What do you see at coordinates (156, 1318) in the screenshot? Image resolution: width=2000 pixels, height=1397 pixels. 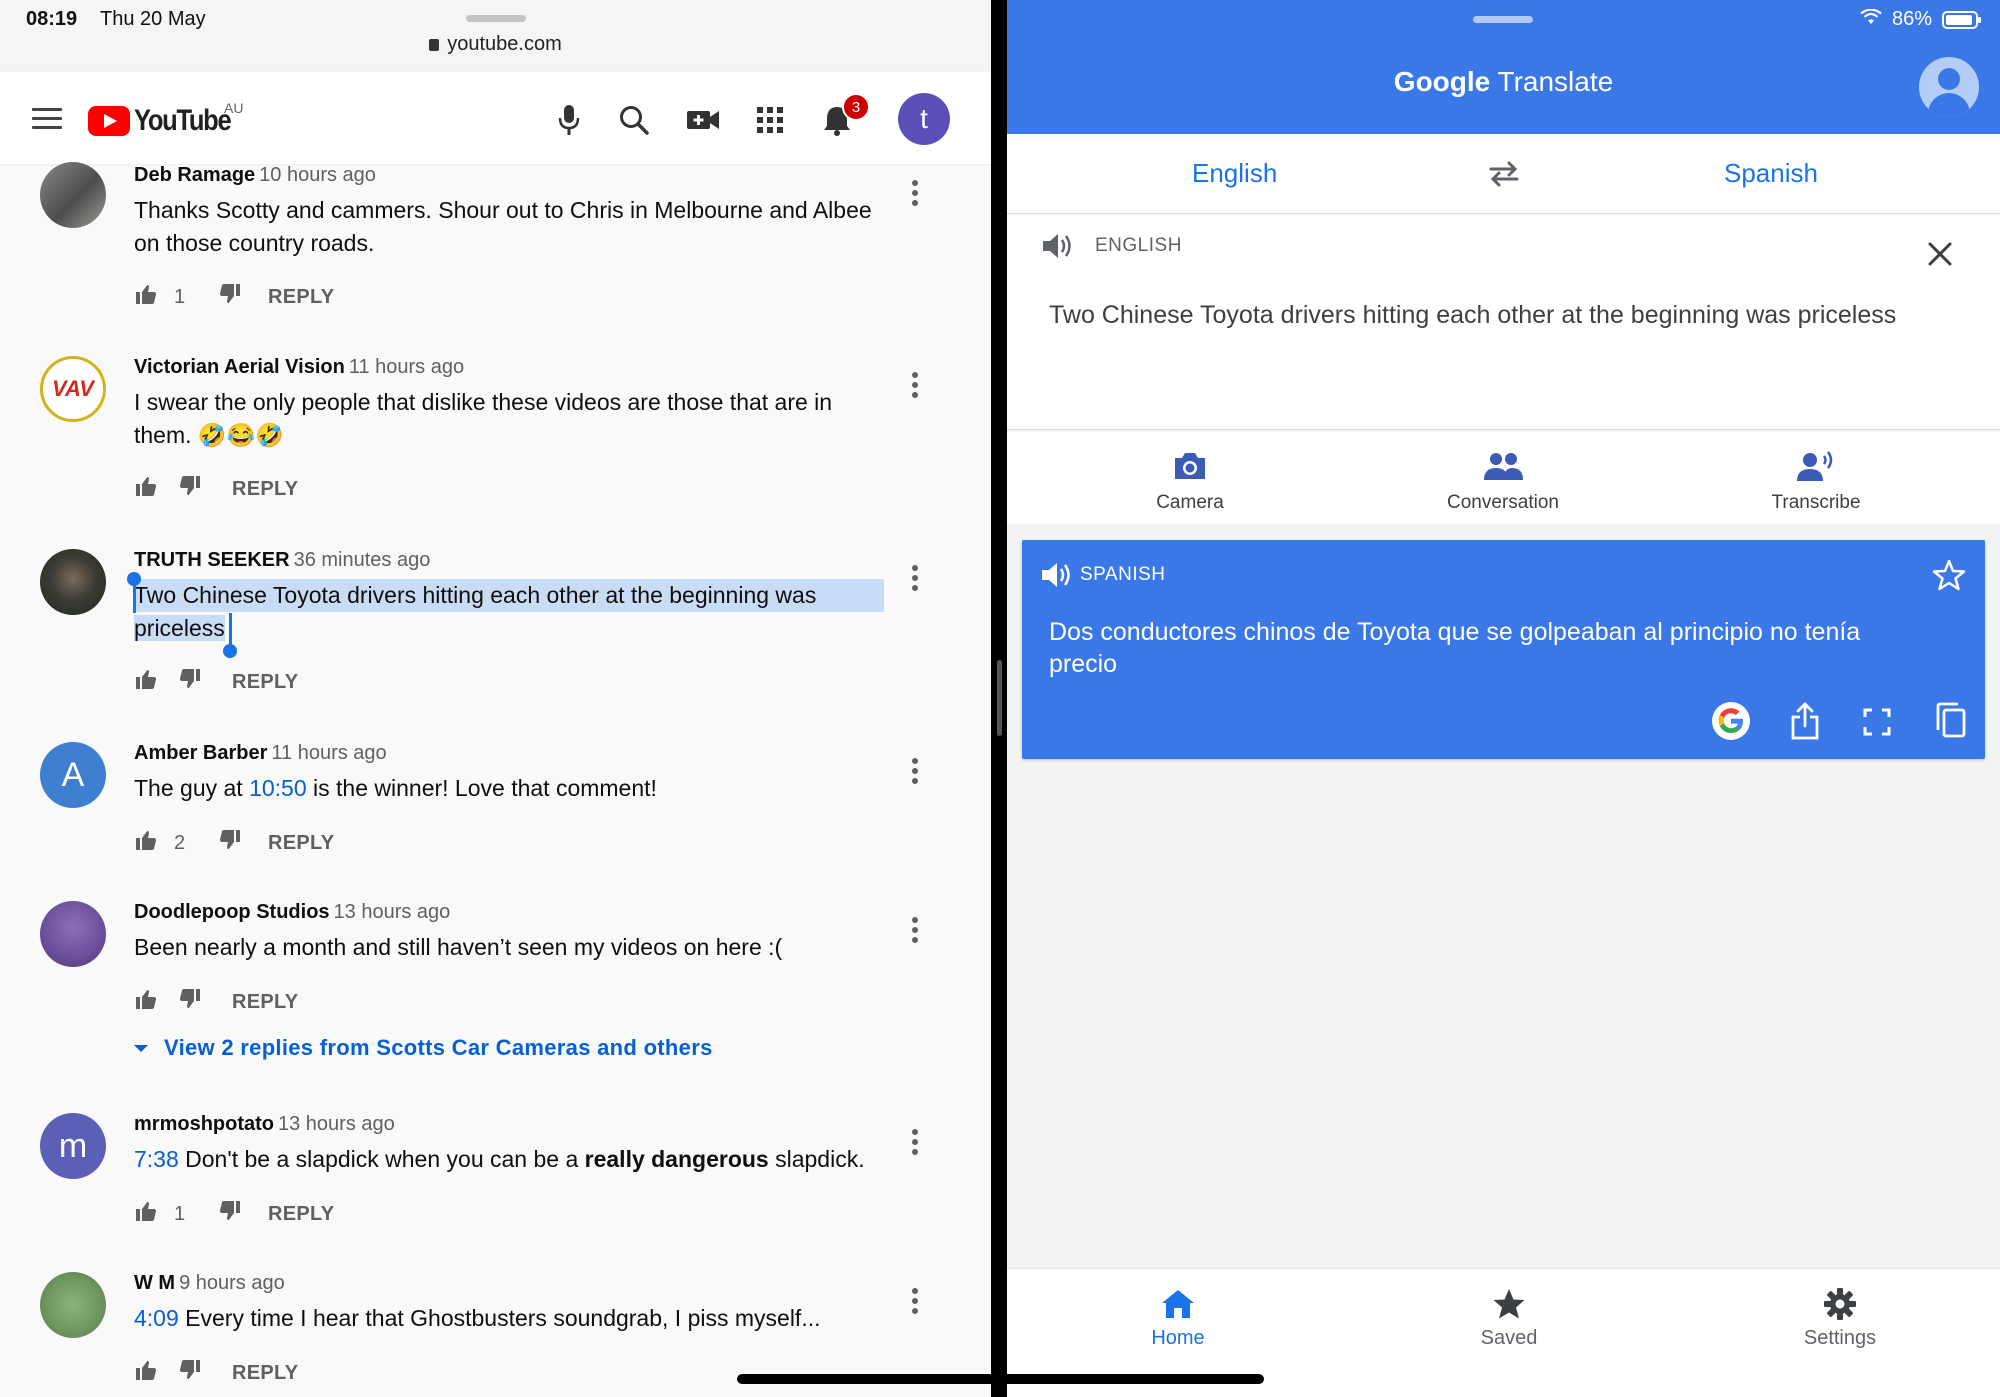 I see `timestamp-link: 4:09` at bounding box center [156, 1318].